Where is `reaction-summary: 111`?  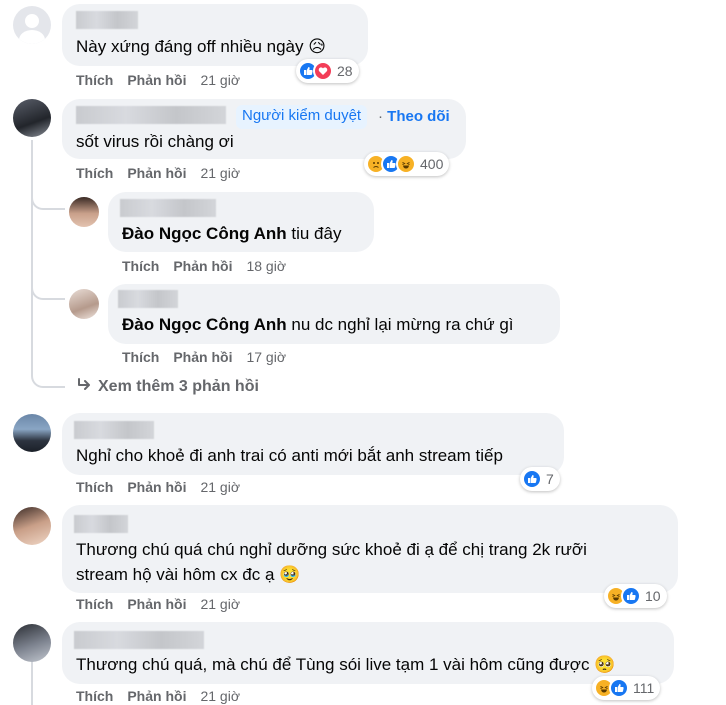
reaction-summary: 111 is located at coordinates (626, 688).